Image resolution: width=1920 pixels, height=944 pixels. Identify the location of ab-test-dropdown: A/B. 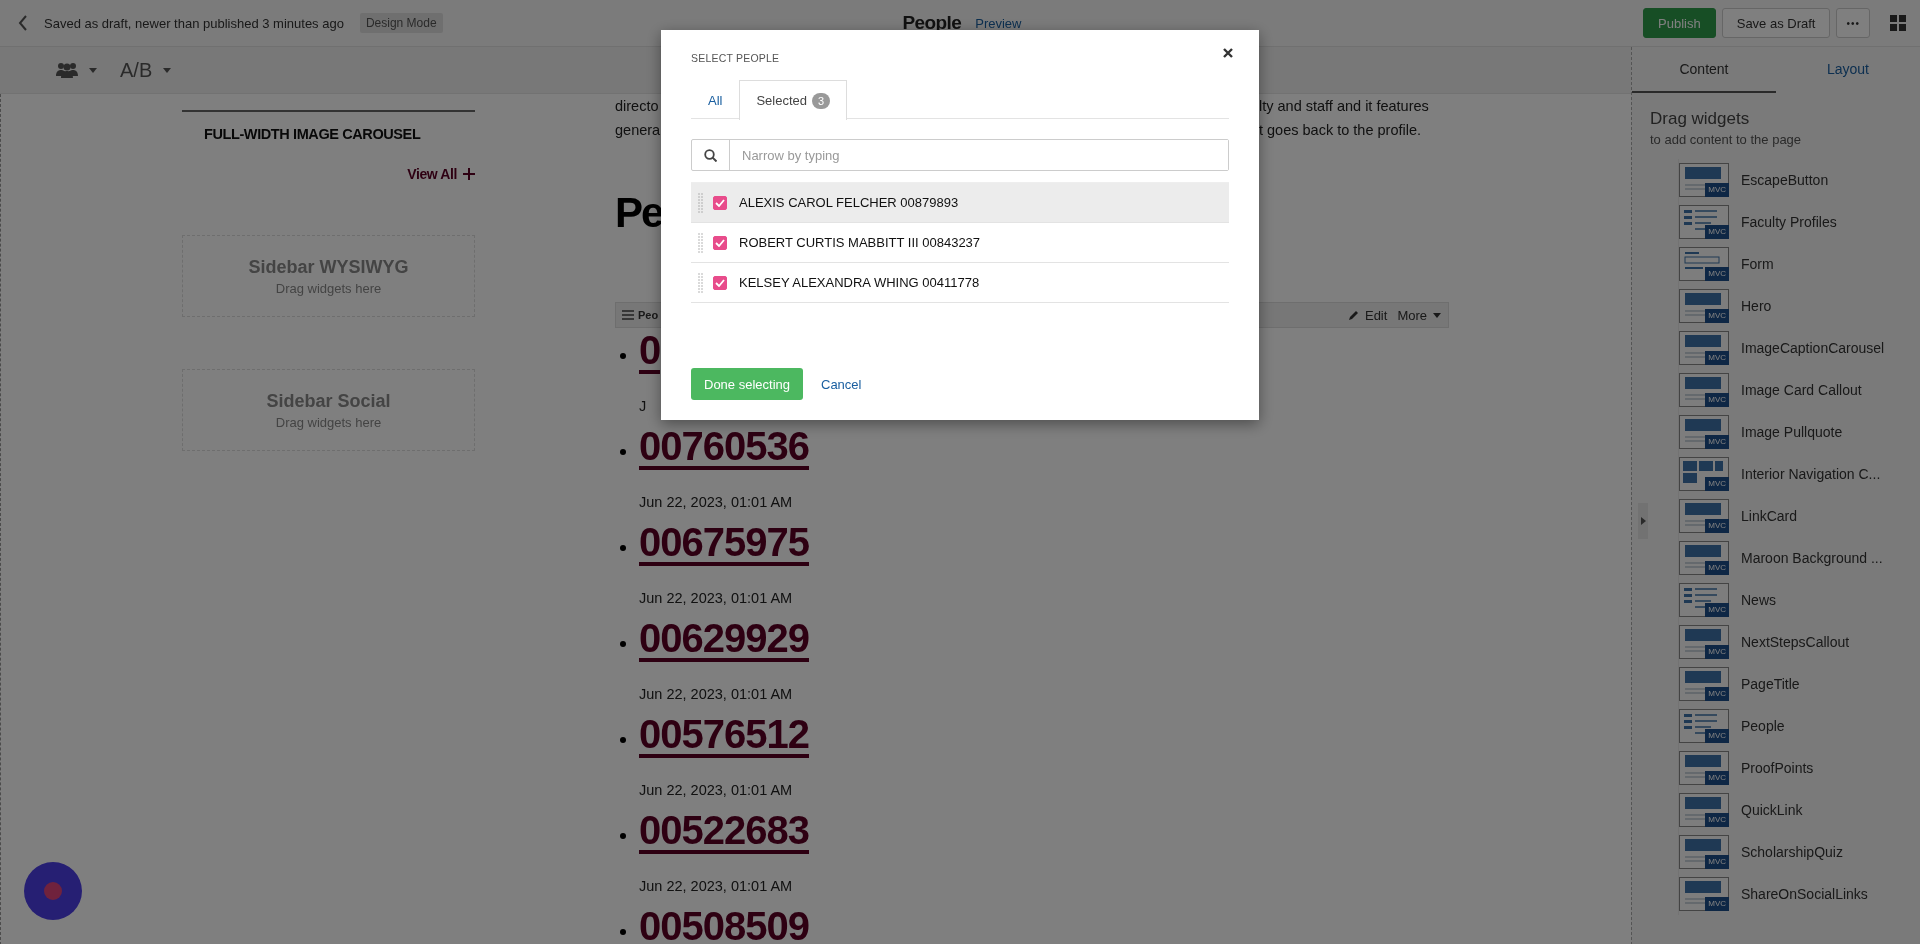
(146, 70).